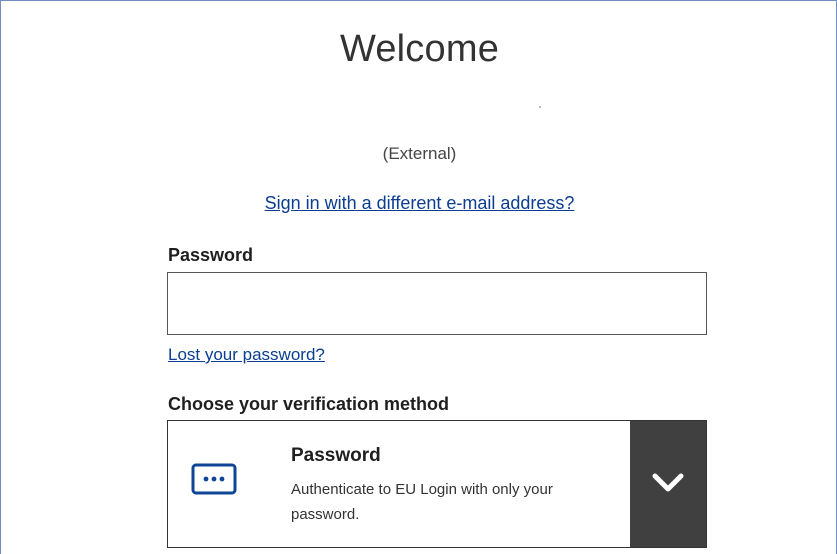 This screenshot has height=554, width=837. What do you see at coordinates (419, 49) in the screenshot?
I see `page-title: Welcome` at bounding box center [419, 49].